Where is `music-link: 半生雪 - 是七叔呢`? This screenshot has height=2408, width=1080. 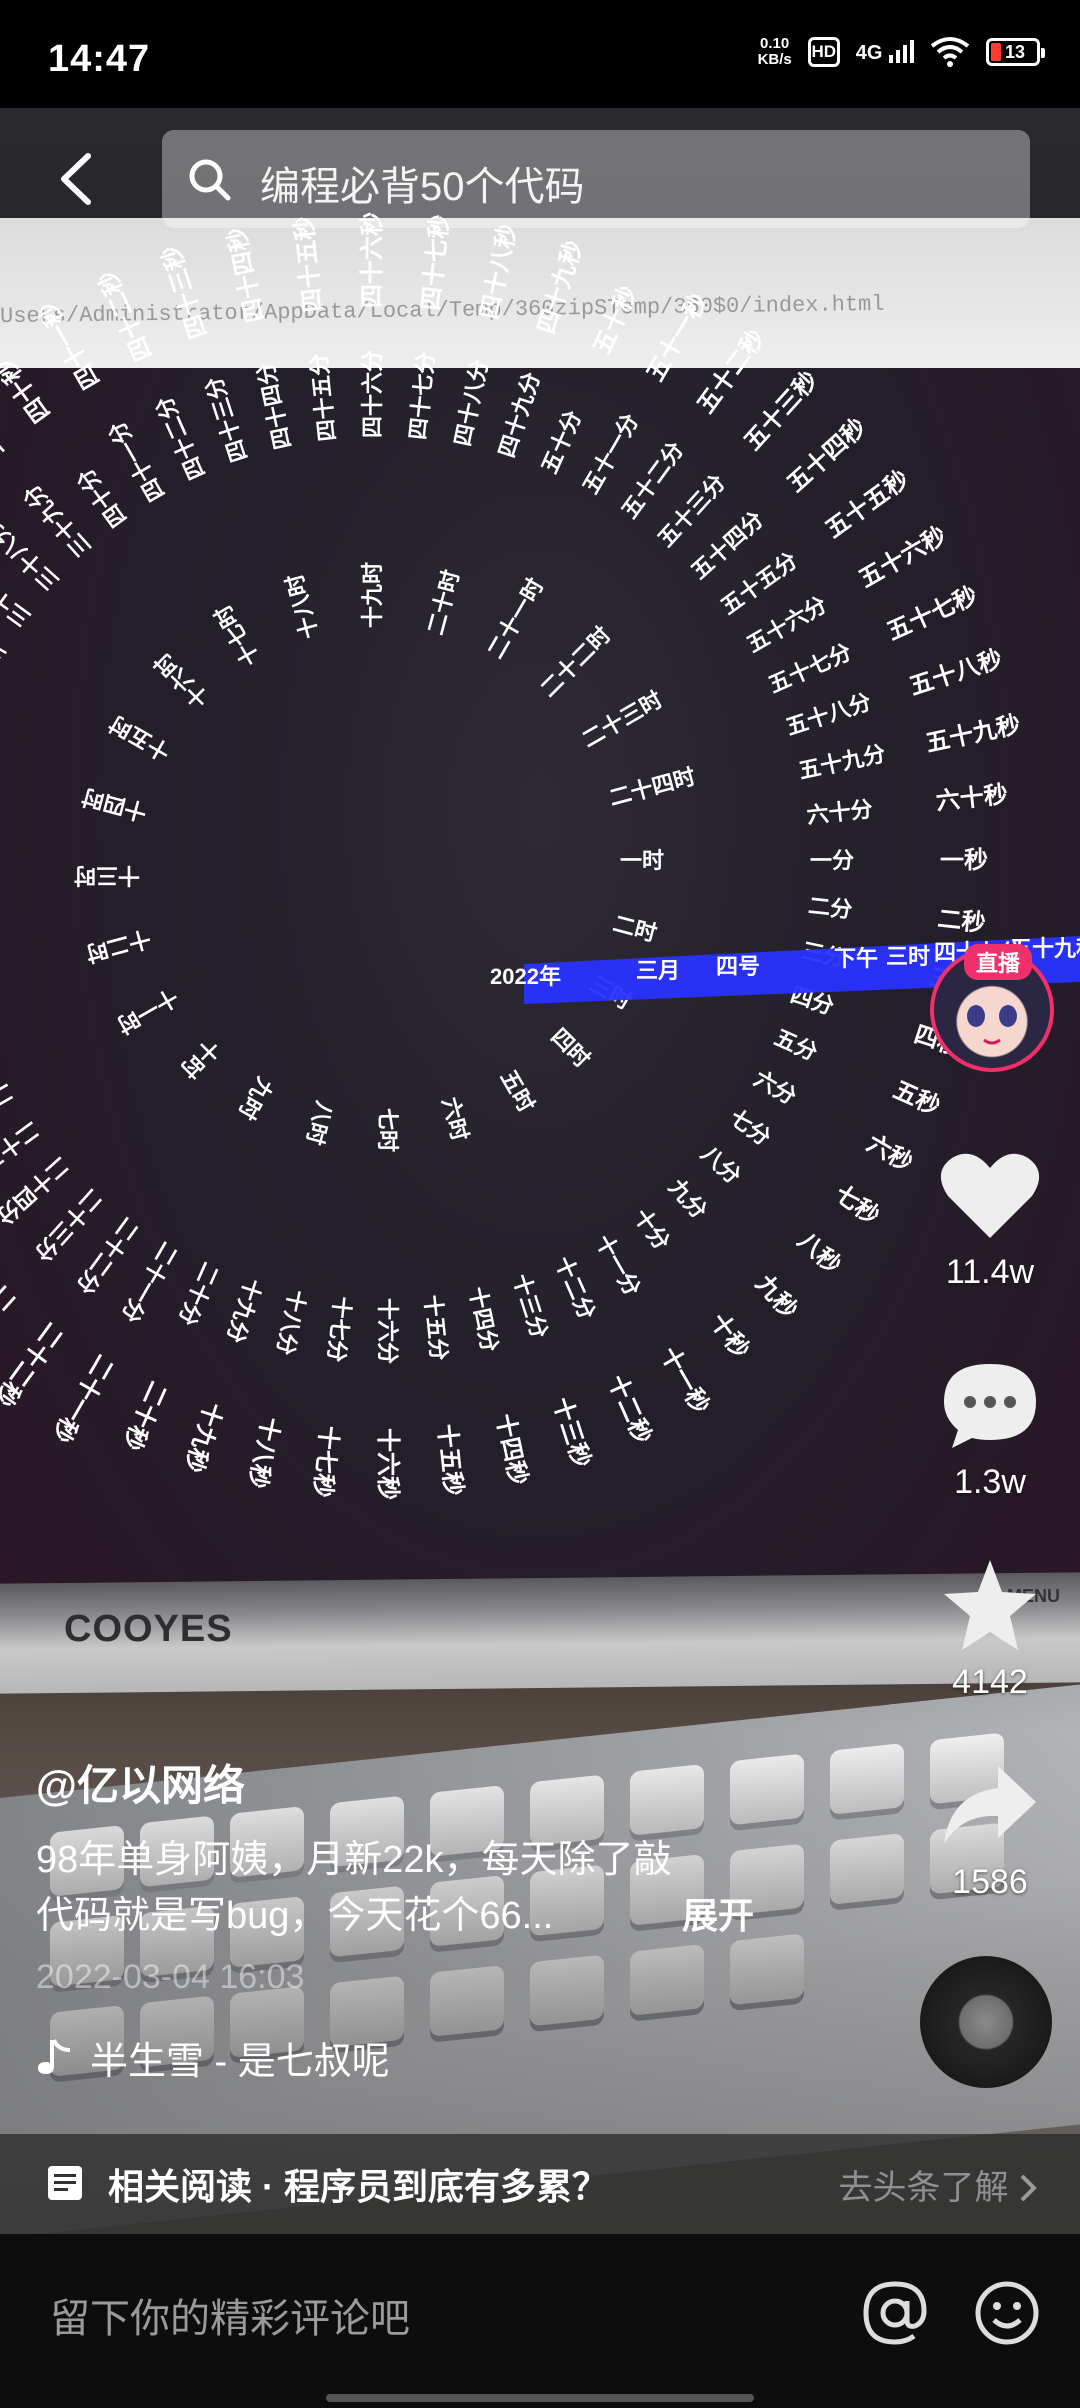 music-link: 半生雪 - 是七叔呢 is located at coordinates (213, 2057).